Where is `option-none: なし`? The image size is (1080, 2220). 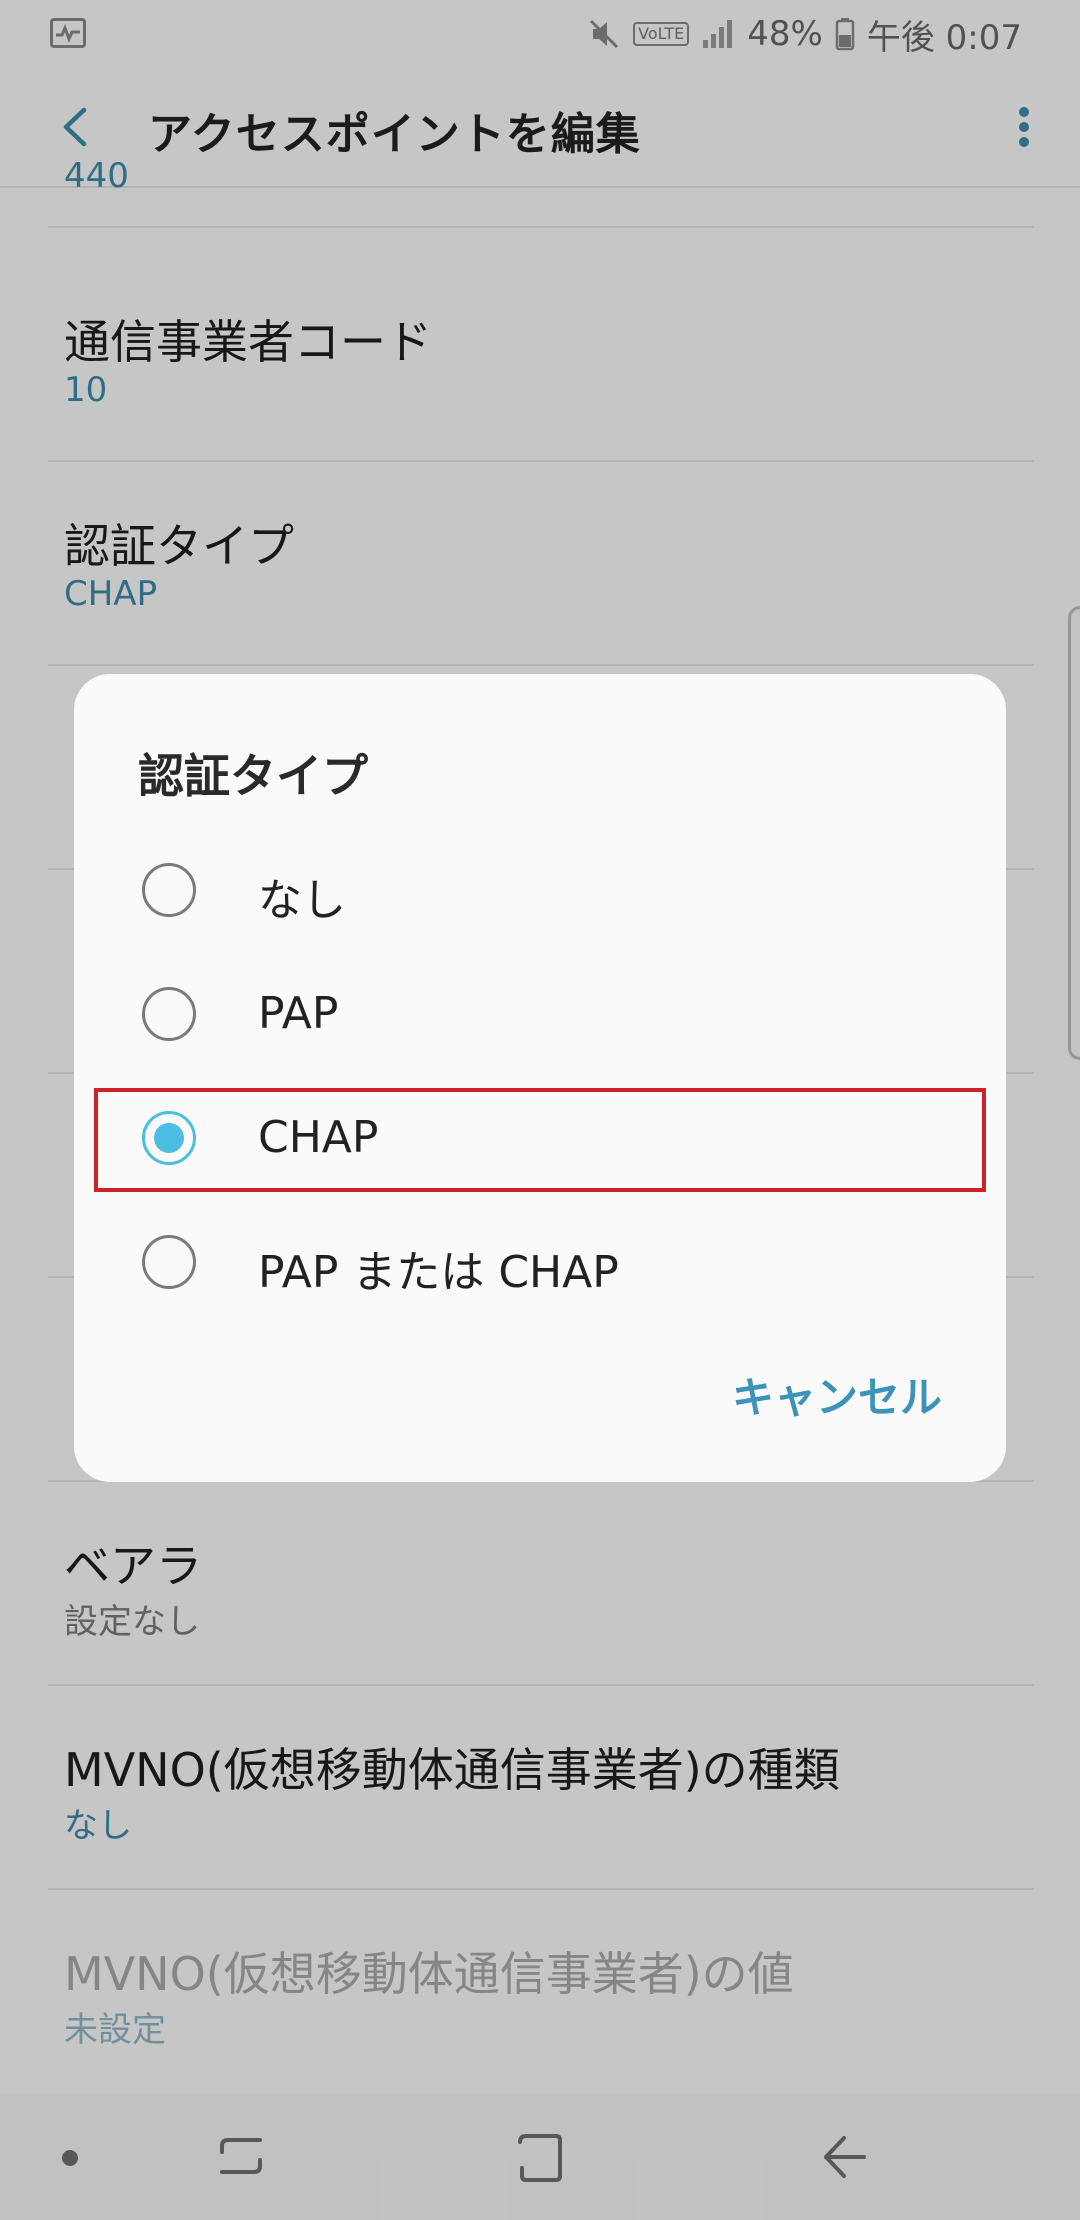
option-none: なし is located at coordinates (540, 890).